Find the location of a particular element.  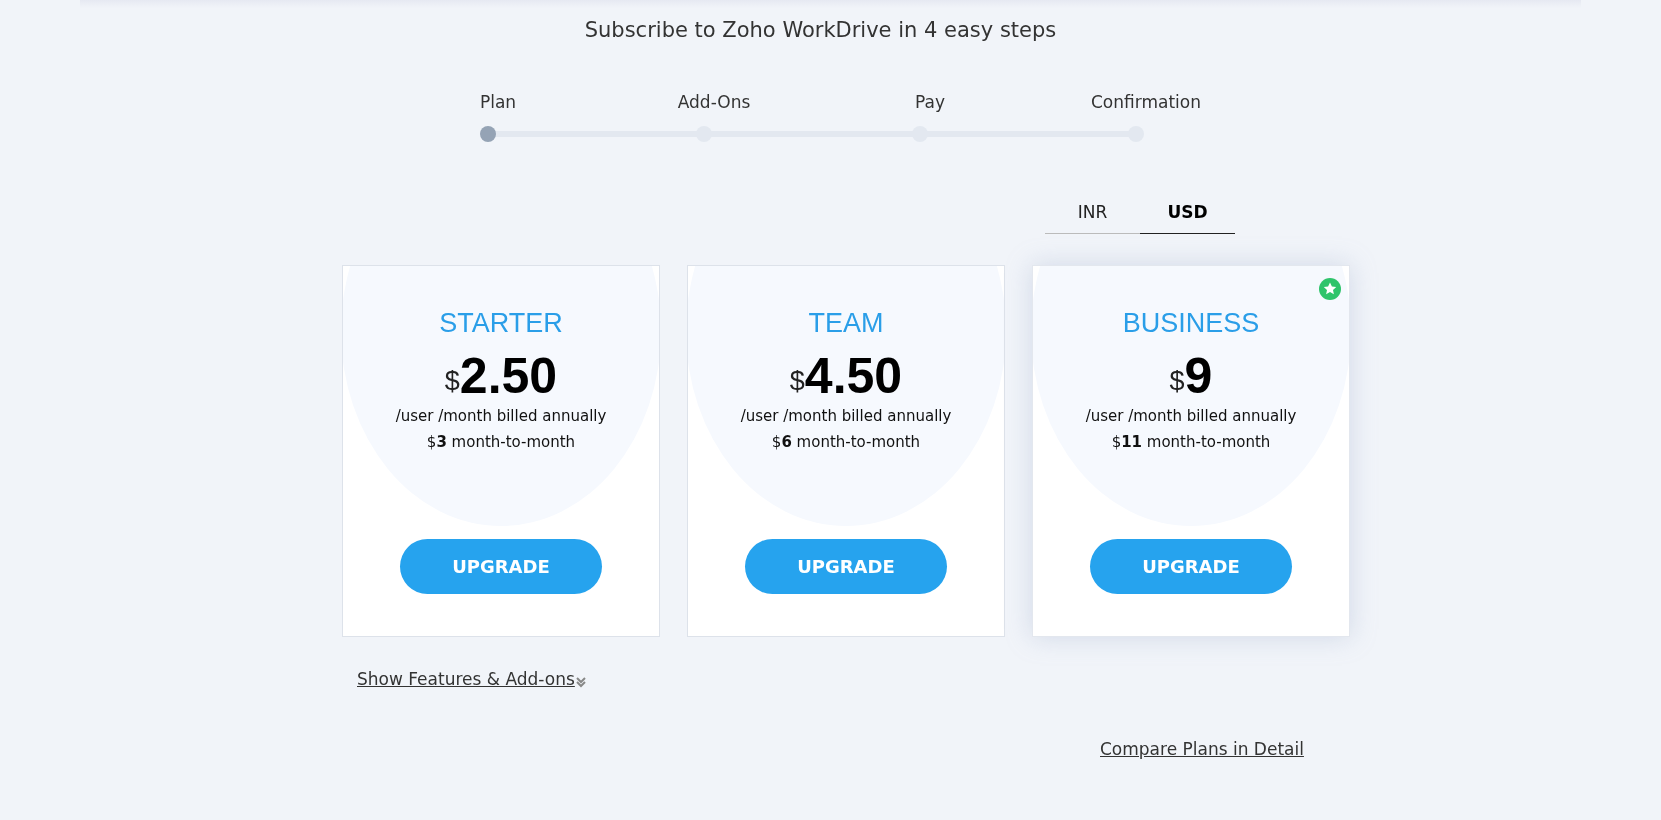

compare-plans-link: Compare Plans in Detail is located at coordinates (1202, 749).